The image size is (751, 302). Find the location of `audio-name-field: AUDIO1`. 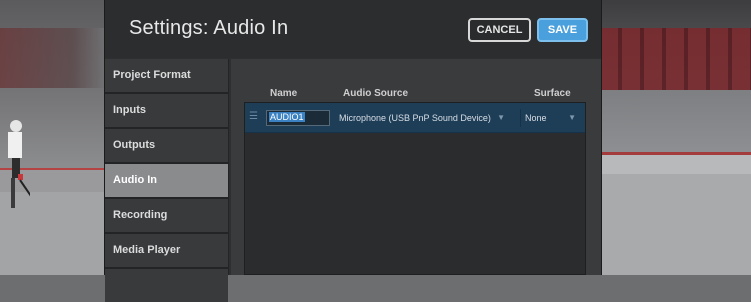

audio-name-field: AUDIO1 is located at coordinates (298, 118).